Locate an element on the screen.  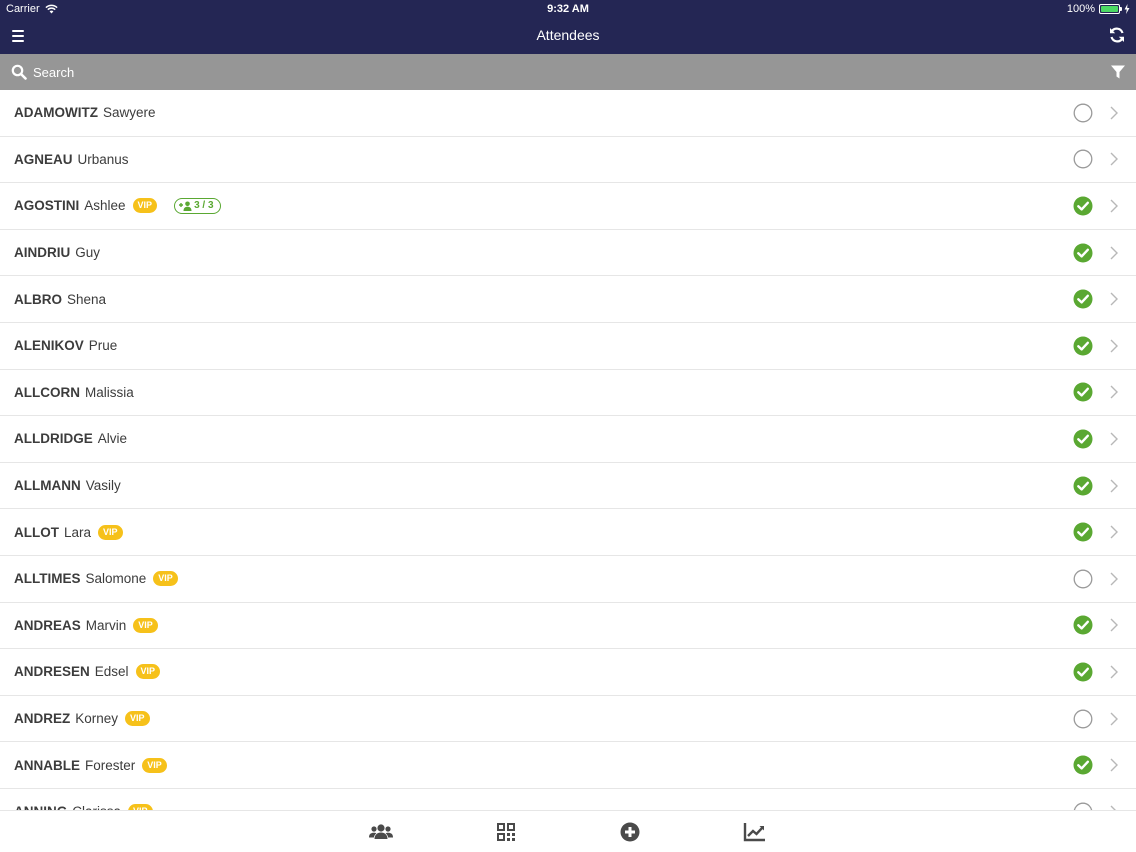
add-user-icon is located at coordinates (185, 206).